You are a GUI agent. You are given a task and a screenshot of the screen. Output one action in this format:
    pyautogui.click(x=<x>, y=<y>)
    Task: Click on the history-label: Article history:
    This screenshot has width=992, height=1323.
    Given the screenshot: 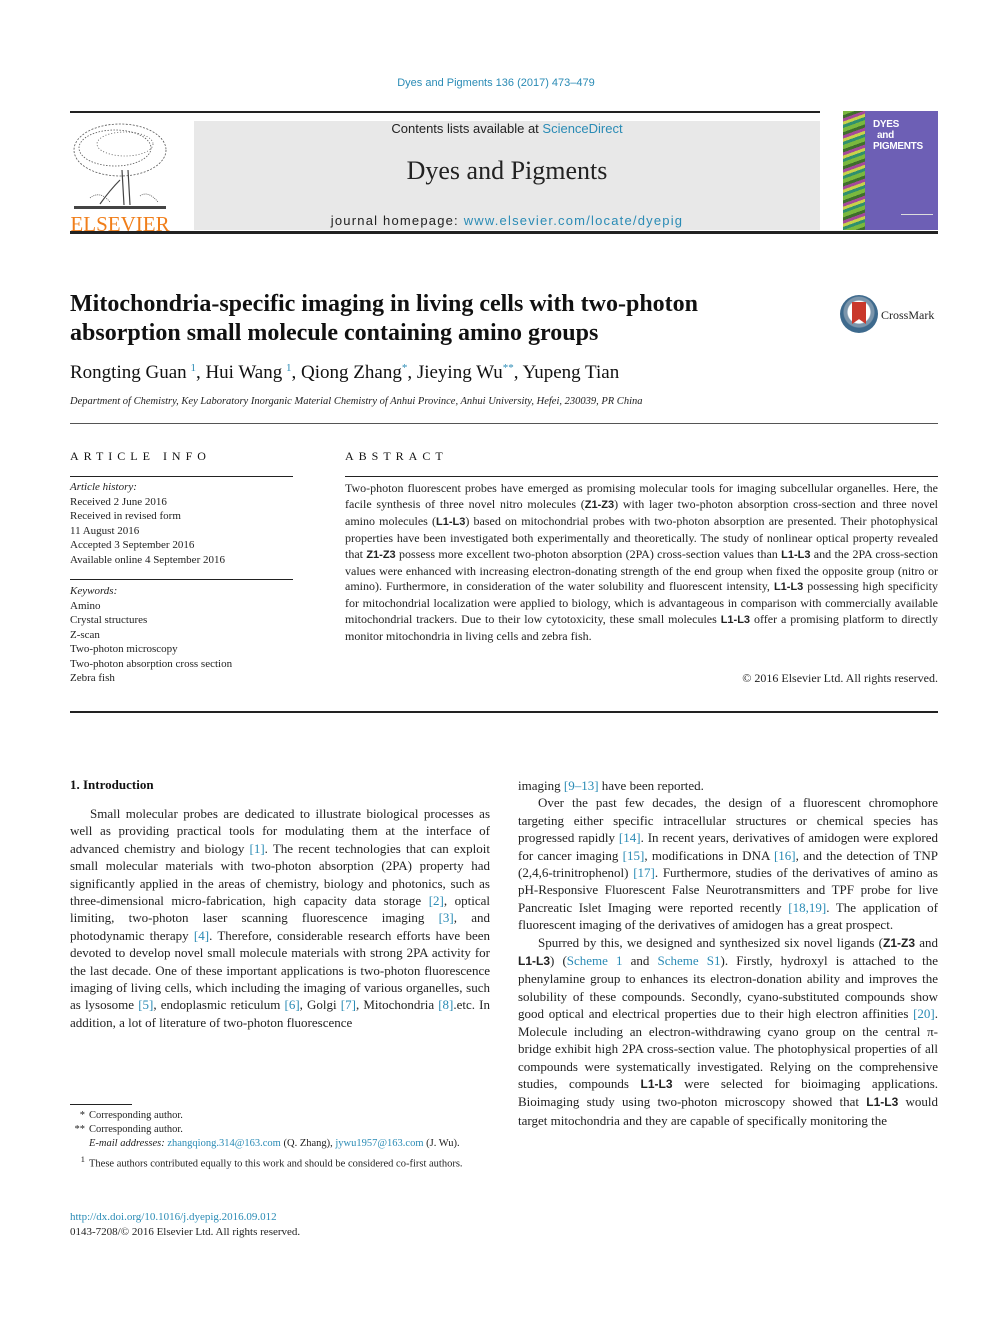 What is the action you would take?
    pyautogui.click(x=103, y=487)
    